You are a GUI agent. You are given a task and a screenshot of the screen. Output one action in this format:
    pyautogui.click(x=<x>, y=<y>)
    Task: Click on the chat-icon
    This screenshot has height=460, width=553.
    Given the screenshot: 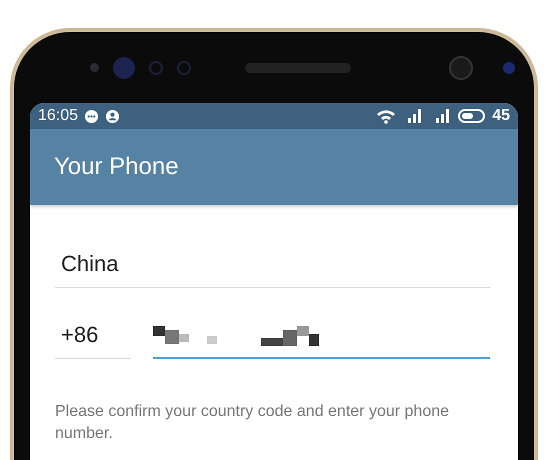 What is the action you would take?
    pyautogui.click(x=92, y=116)
    